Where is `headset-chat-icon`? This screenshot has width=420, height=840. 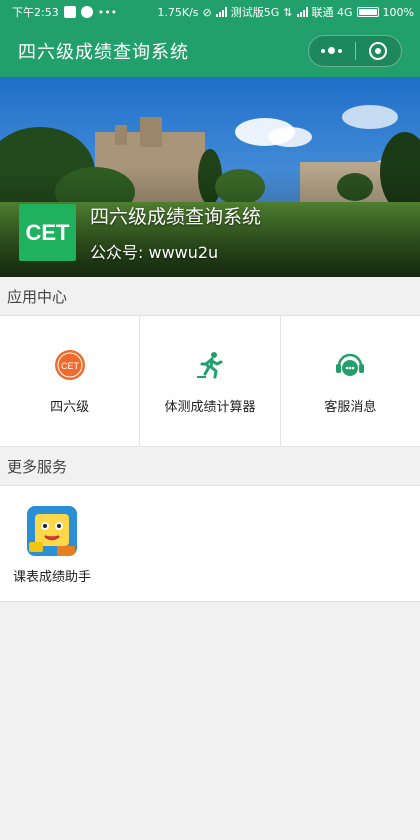 headset-chat-icon is located at coordinates (350, 365).